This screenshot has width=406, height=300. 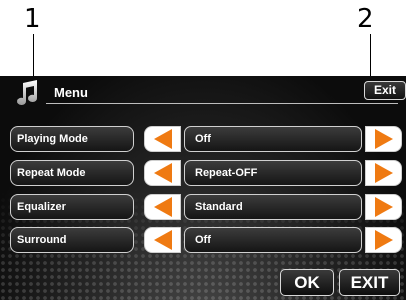 I want to click on setting-value: Standard, so click(x=273, y=207).